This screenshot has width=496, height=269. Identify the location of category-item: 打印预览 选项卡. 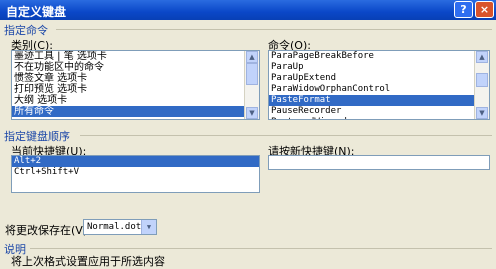
(135, 89).